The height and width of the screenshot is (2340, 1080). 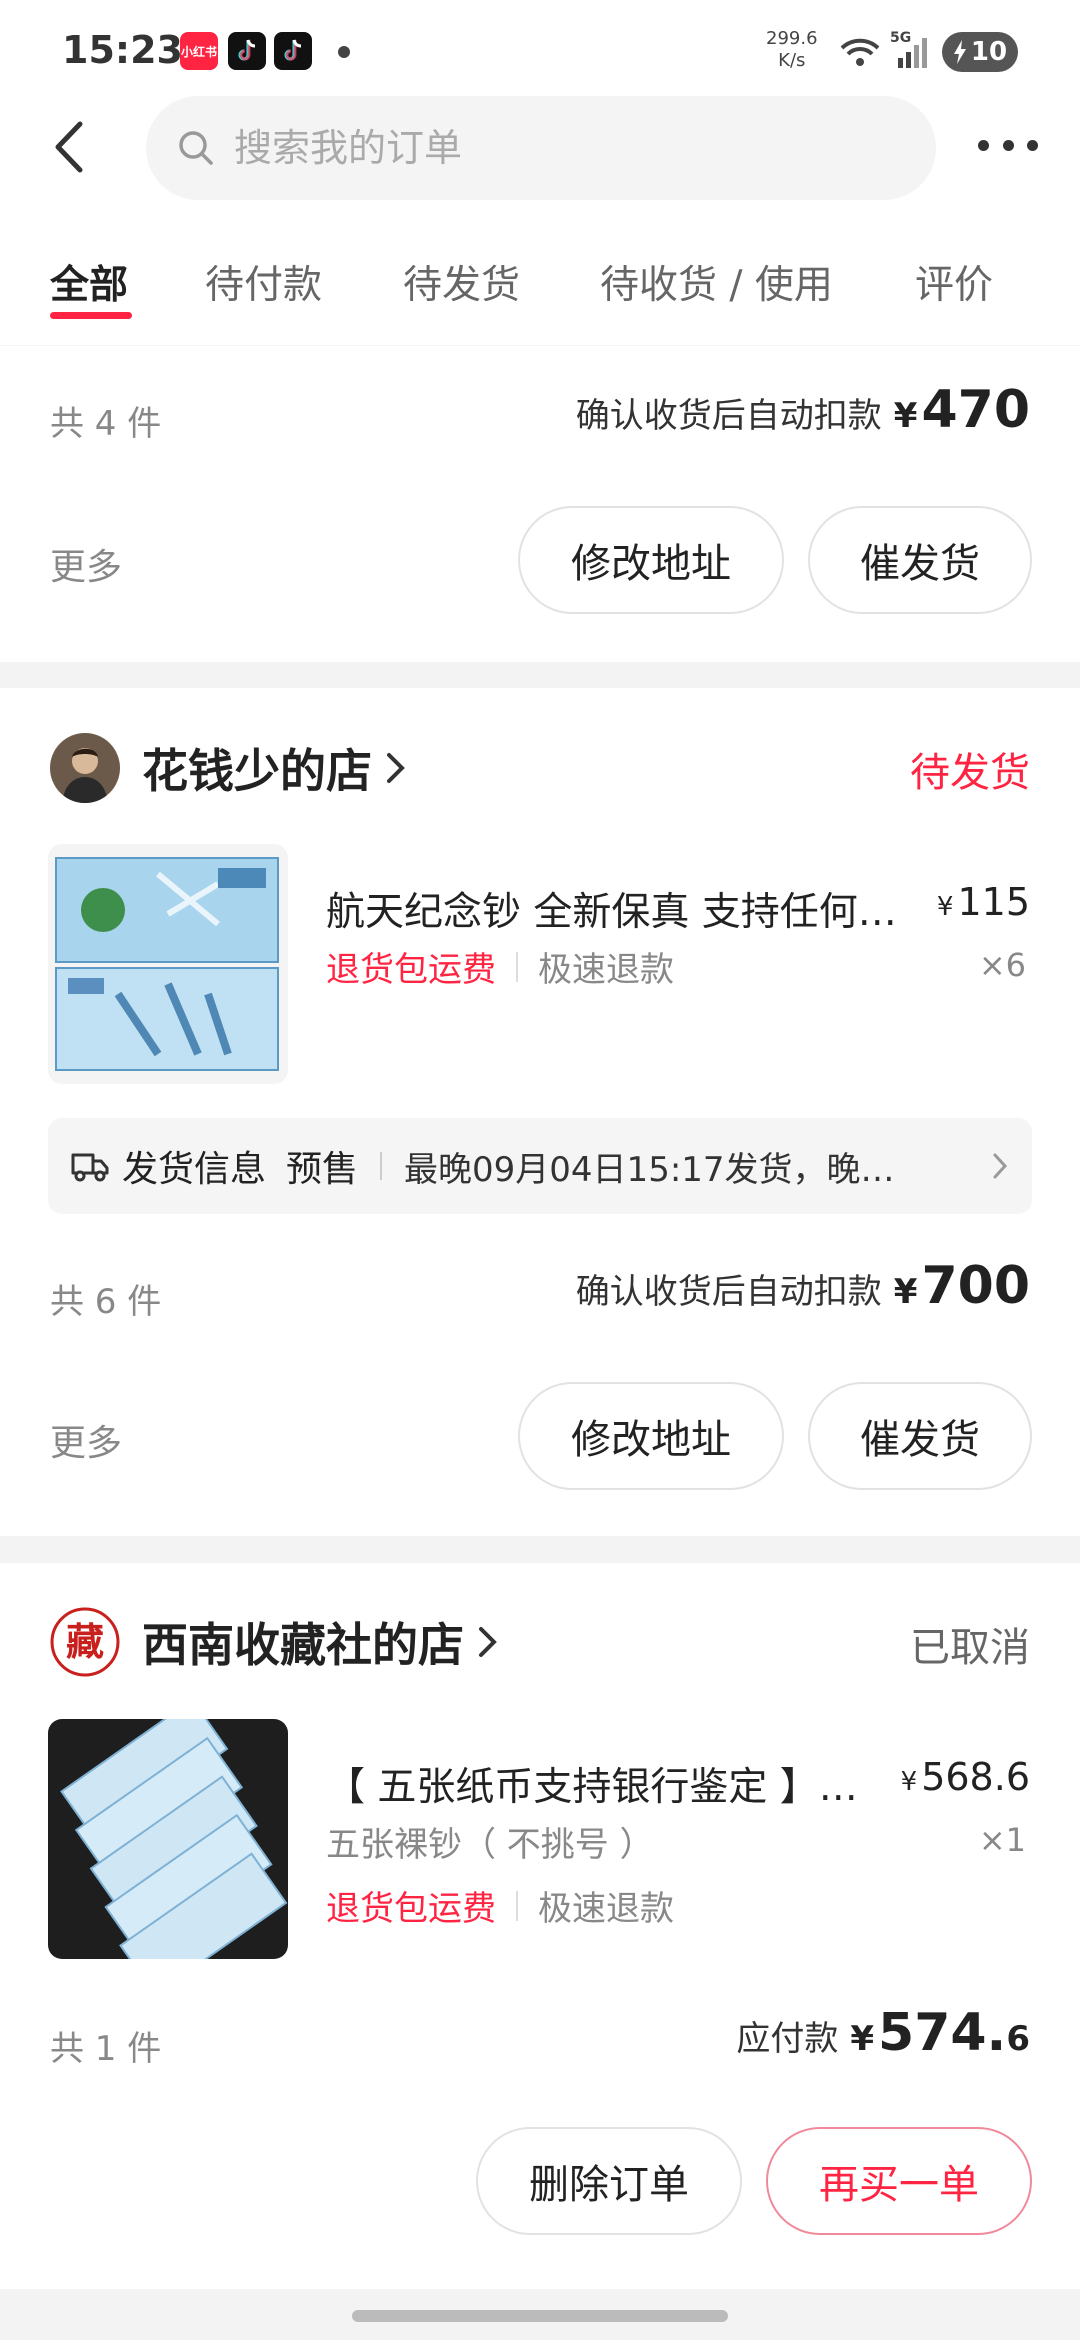 I want to click on payment-row: 确认收货后自动扣款 ¥ 470, so click(x=803, y=410).